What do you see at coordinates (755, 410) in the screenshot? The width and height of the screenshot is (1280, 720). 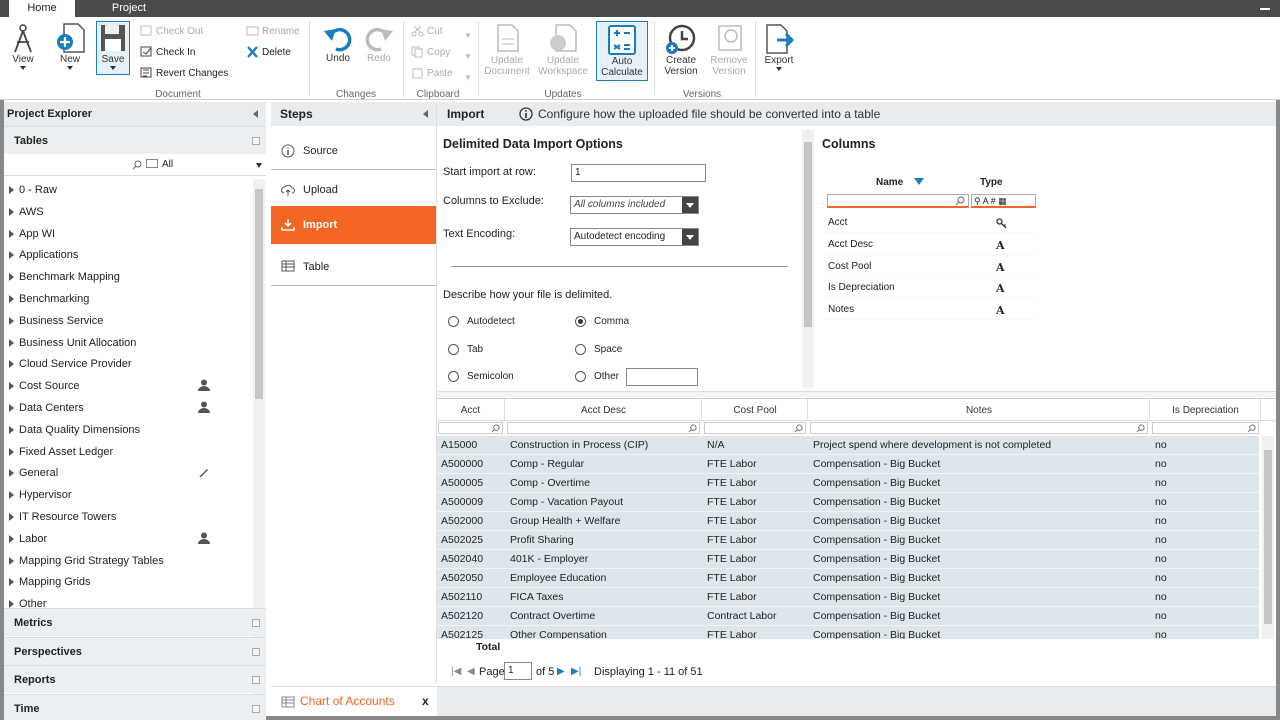 I see `column-header: Cost Pool` at bounding box center [755, 410].